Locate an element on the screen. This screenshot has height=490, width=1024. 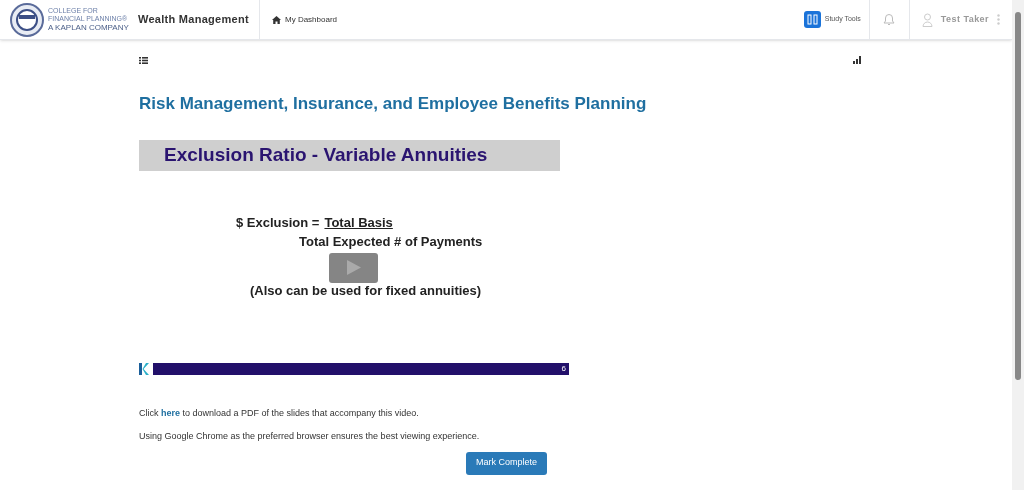
slide-numerator: Total Basis is located at coordinates (358, 222).